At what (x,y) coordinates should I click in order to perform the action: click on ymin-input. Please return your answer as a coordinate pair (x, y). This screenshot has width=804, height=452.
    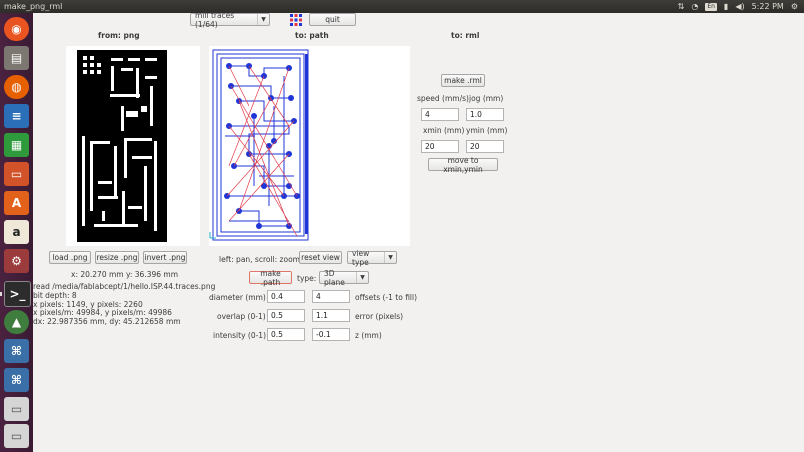
    Looking at the image, I should click on (485, 146).